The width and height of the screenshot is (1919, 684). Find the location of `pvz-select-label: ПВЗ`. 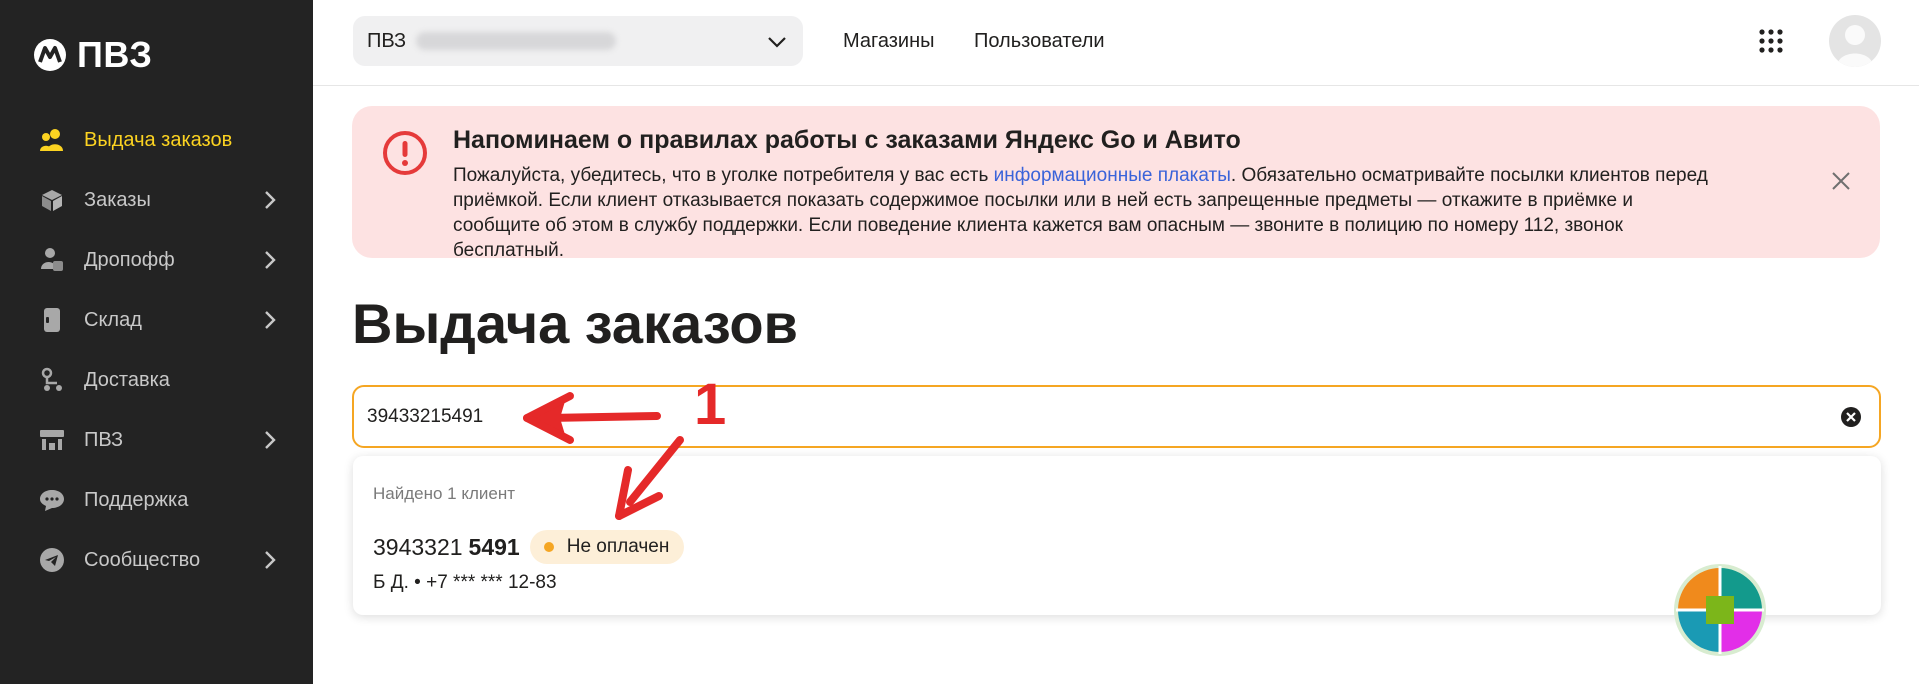

pvz-select-label: ПВЗ is located at coordinates (387, 40).